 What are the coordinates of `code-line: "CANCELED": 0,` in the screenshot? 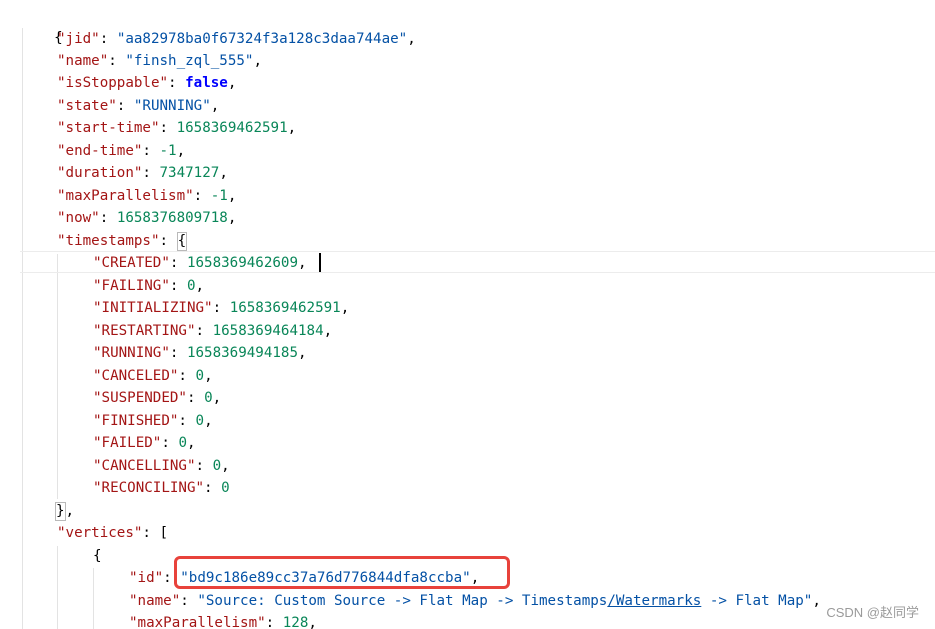 It's located at (153, 376).